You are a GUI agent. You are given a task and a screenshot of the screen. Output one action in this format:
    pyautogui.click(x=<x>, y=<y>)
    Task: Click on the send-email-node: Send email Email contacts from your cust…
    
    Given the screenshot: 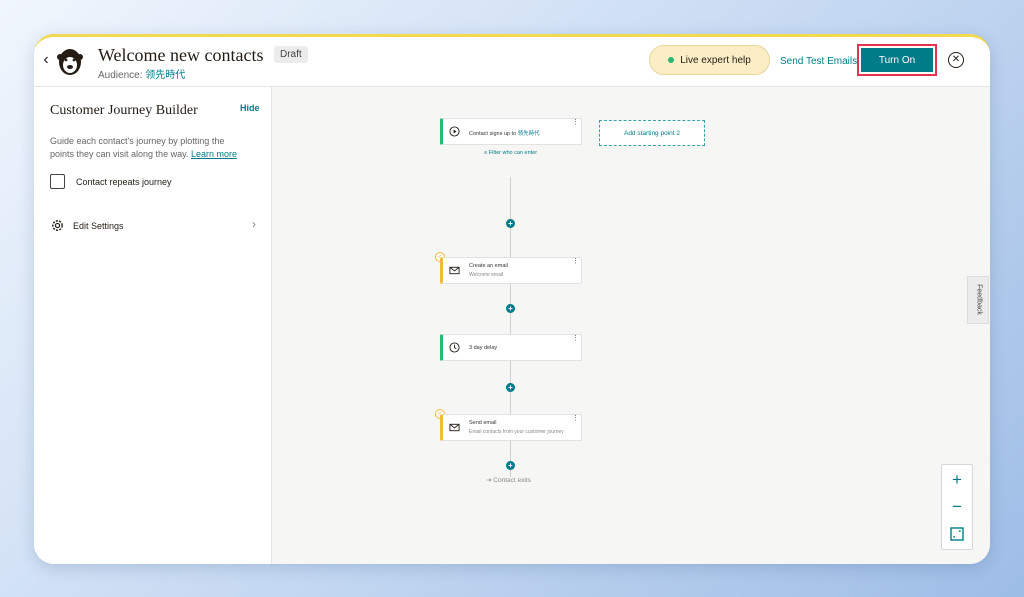 What is the action you would take?
    pyautogui.click(x=511, y=427)
    